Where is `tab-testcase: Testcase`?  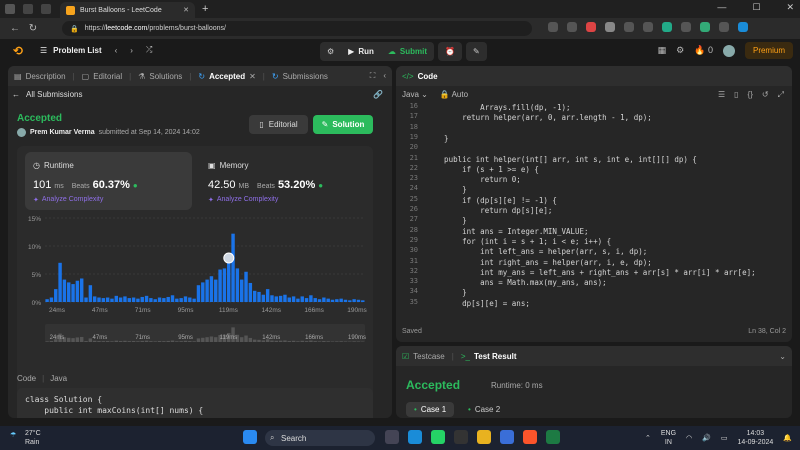 tab-testcase: Testcase is located at coordinates (429, 356).